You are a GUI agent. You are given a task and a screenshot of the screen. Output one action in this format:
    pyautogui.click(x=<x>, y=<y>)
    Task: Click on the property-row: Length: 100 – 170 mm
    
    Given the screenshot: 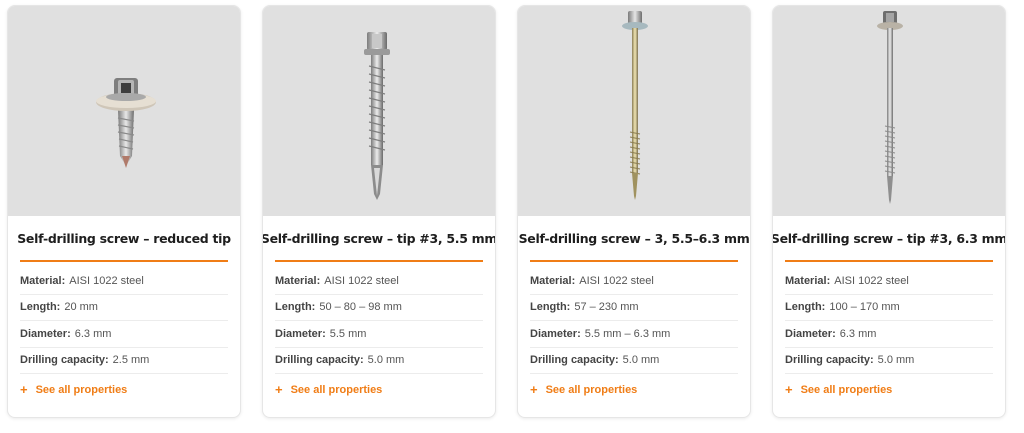 What is the action you would take?
    pyautogui.click(x=889, y=308)
    